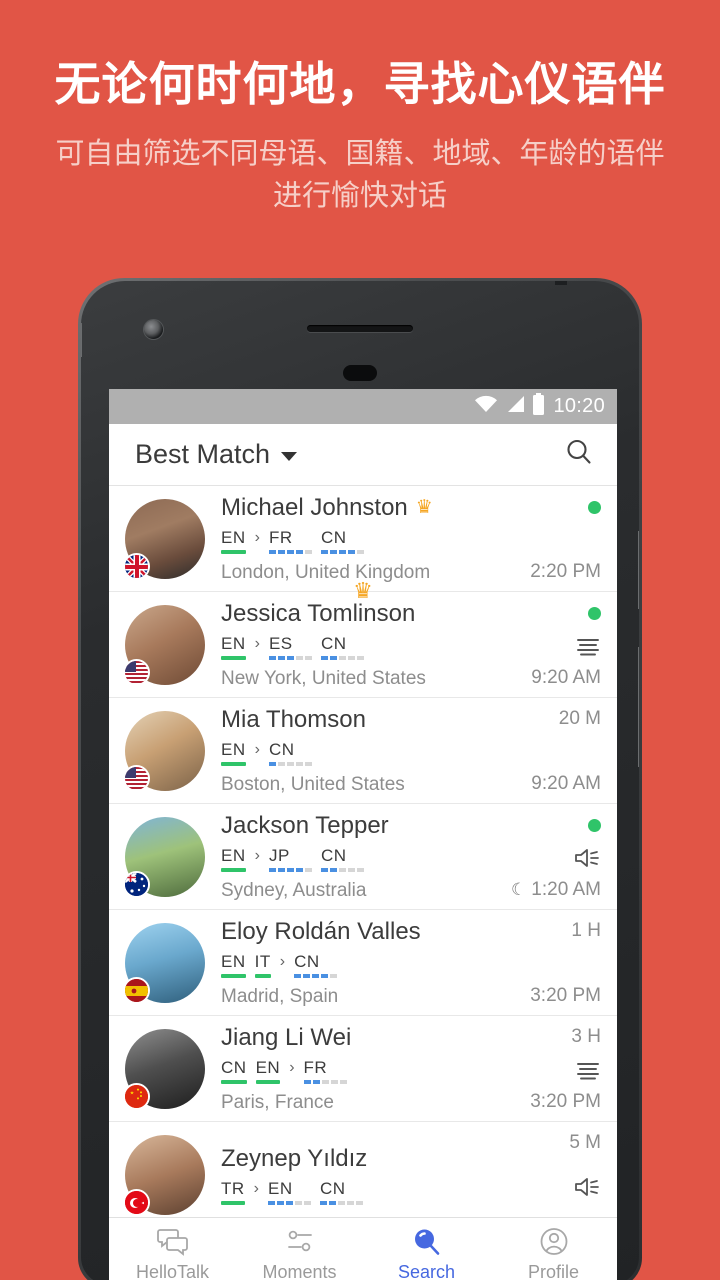 Image resolution: width=720 pixels, height=1280 pixels. What do you see at coordinates (585, 1142) in the screenshot?
I see `last-active-badge: 5 M` at bounding box center [585, 1142].